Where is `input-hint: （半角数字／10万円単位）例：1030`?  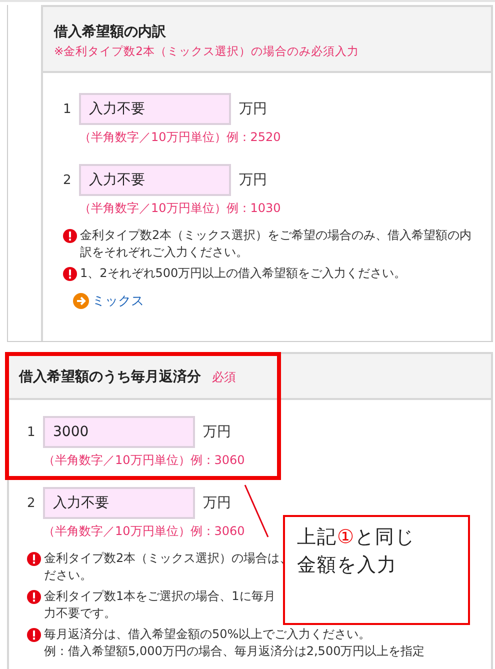
input-hint: （半角数字／10万円単位）例：1030 is located at coordinates (180, 208).